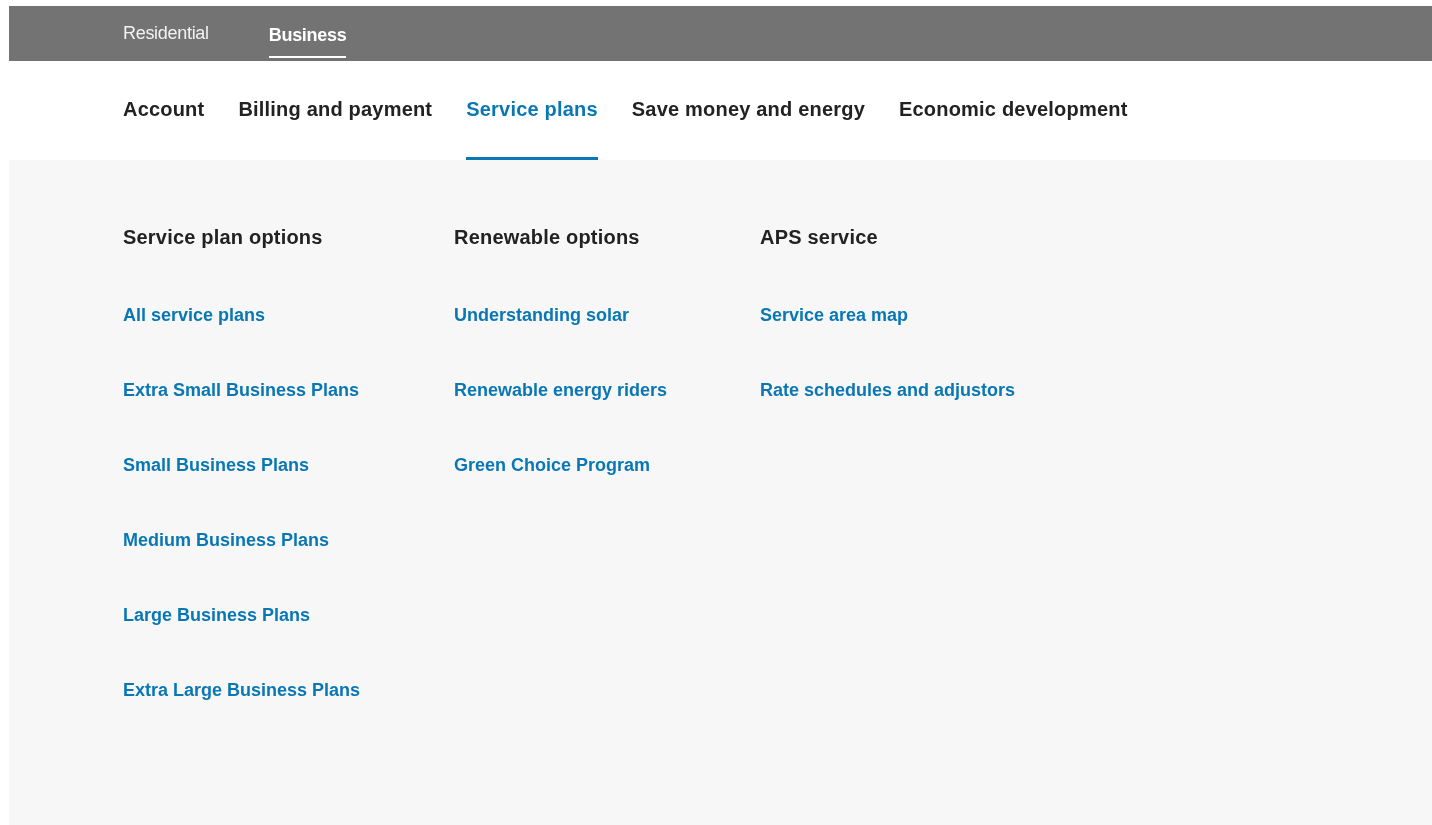  What do you see at coordinates (288, 391) in the screenshot?
I see `menu-link: Extra Small Business Plans` at bounding box center [288, 391].